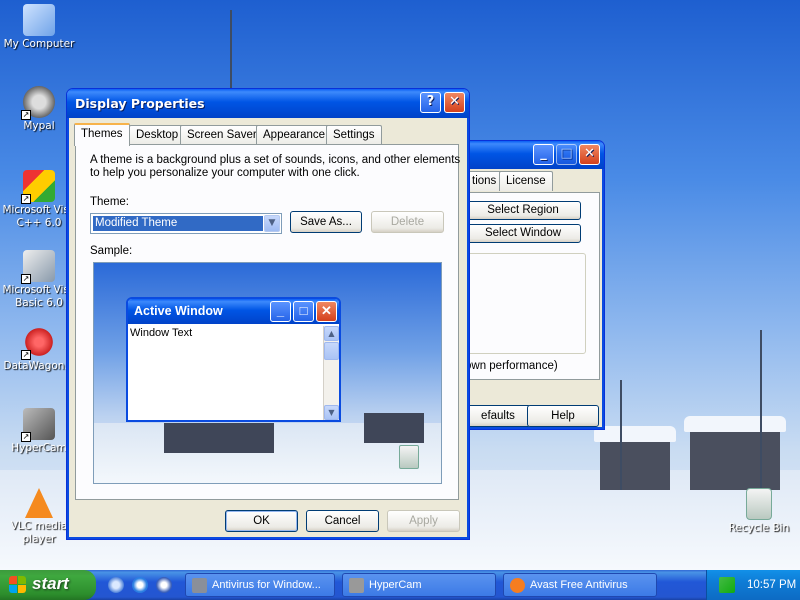  I want to click on taskbar-item-label: Avast Free Antivirus, so click(579, 585).